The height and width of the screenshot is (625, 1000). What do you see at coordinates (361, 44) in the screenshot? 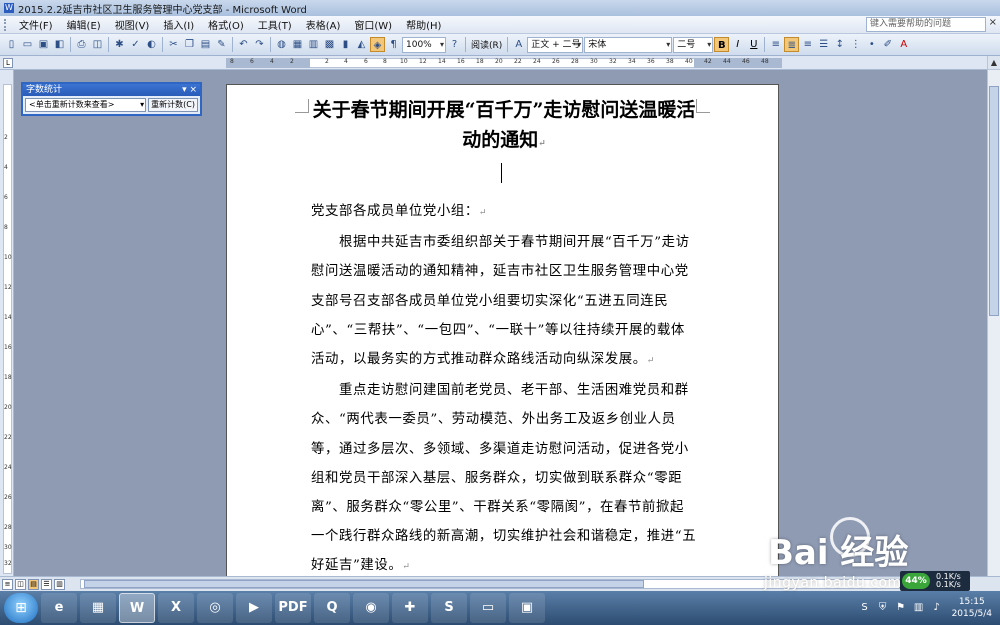
I see `drawing-icon: ◭` at bounding box center [361, 44].